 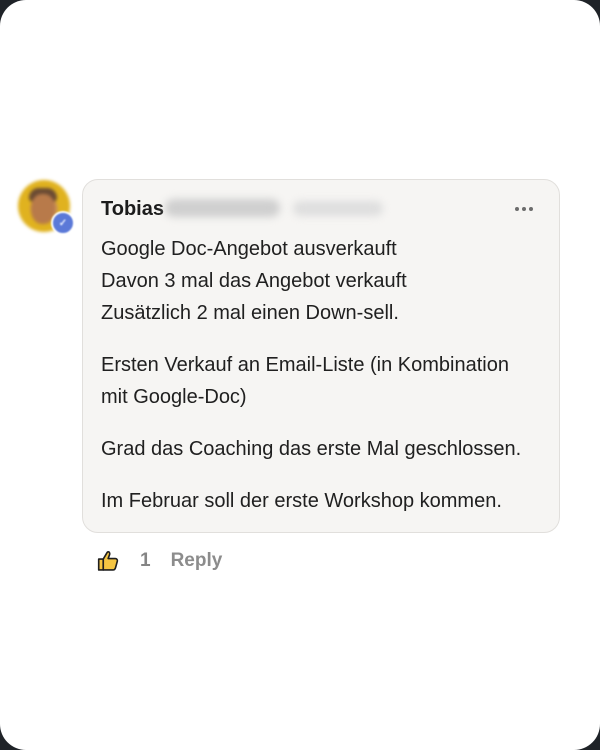 What do you see at coordinates (338, 208) in the screenshot?
I see `redacted-timestamp` at bounding box center [338, 208].